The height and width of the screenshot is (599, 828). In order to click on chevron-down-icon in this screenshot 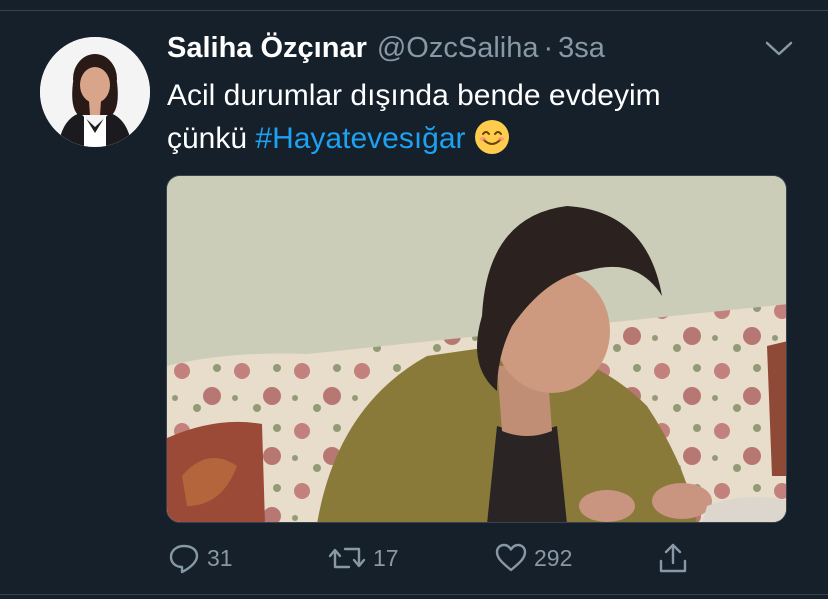, I will do `click(779, 48)`.